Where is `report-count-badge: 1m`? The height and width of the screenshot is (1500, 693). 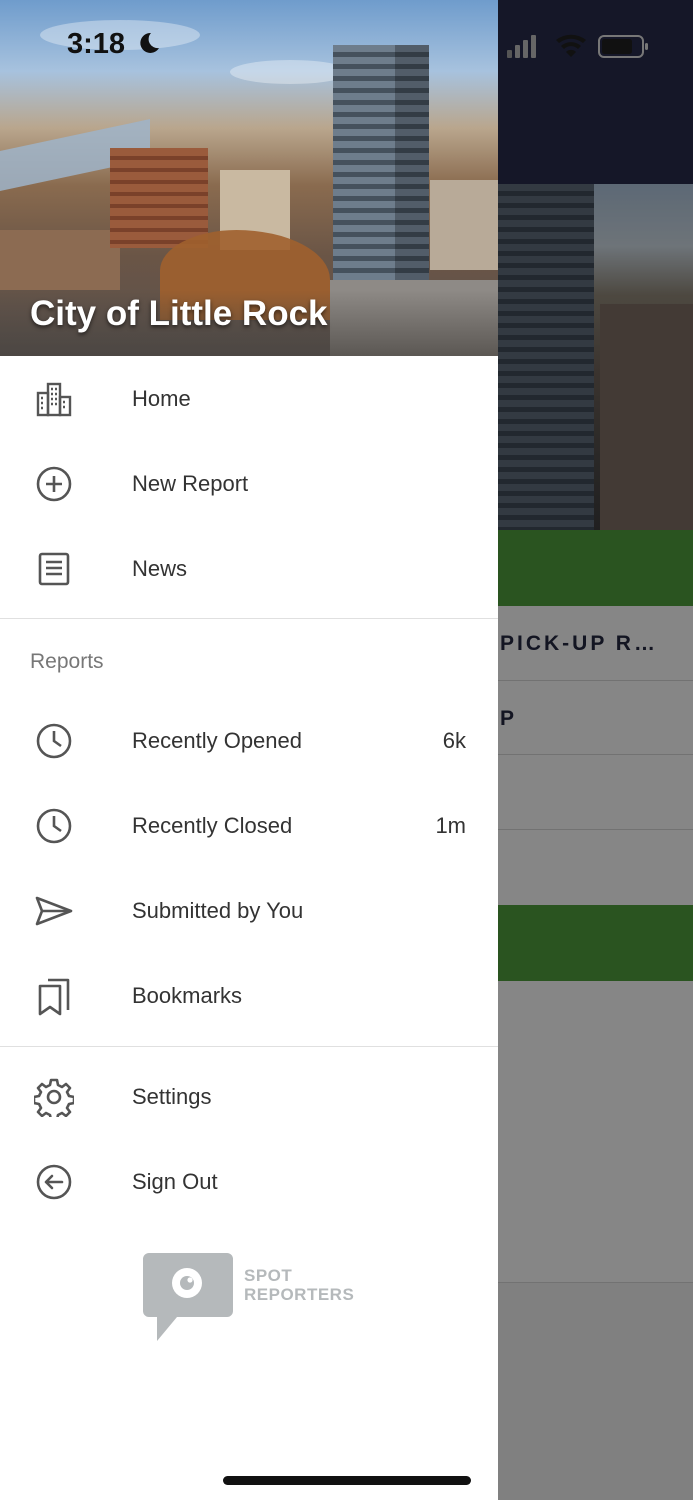 report-count-badge: 1m is located at coordinates (450, 825).